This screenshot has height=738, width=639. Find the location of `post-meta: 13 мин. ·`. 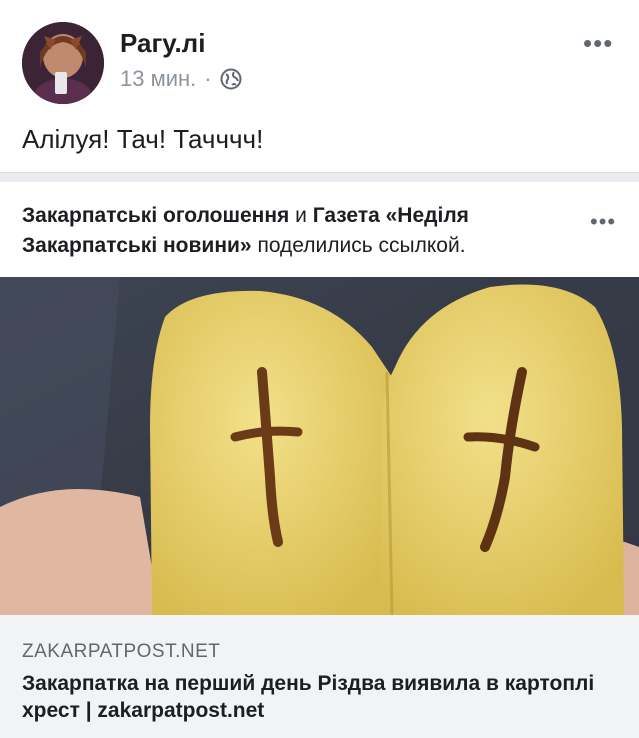

post-meta: 13 мин. · is located at coordinates (181, 79).